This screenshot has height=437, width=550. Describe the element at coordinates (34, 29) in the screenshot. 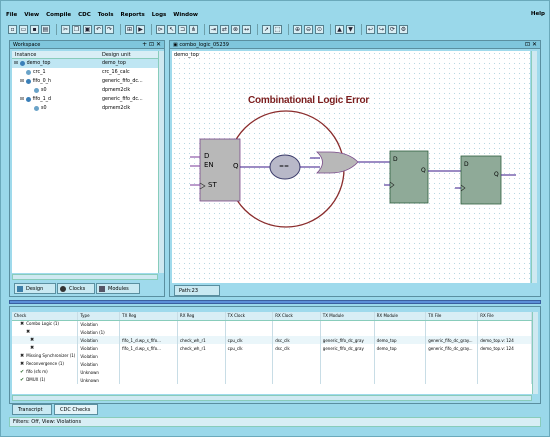

I see `save-icon: ▪` at that location.